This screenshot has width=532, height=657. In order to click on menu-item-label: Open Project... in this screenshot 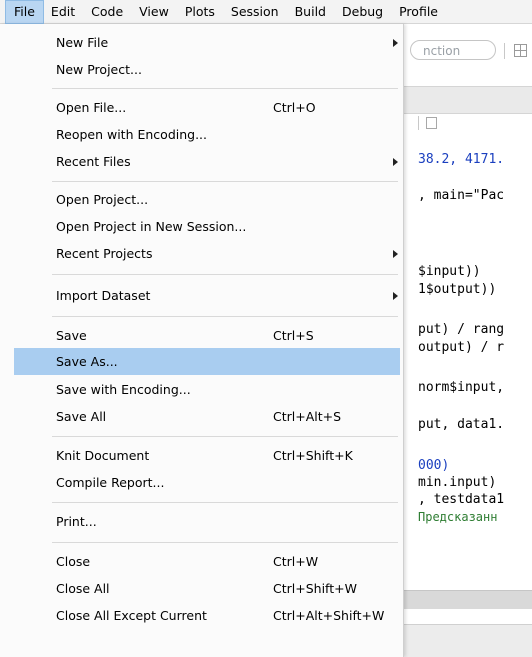, I will do `click(102, 199)`.